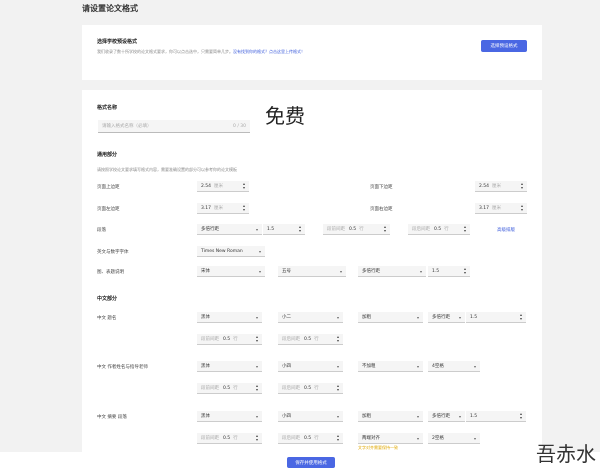 The image size is (600, 475). Describe the element at coordinates (174, 126) in the screenshot. I see `format-name-input: 请输入格式名称（必填） 0 / 30` at that location.